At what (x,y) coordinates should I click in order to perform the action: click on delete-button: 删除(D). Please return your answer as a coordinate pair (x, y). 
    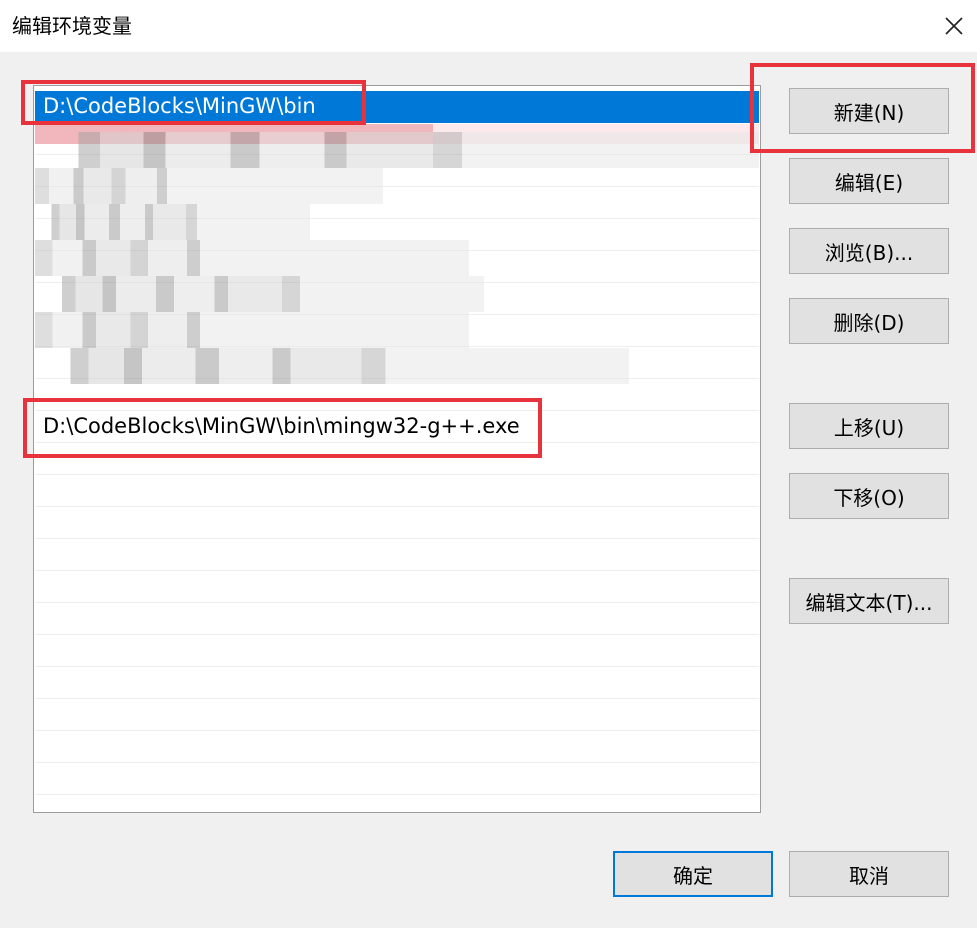
    Looking at the image, I should click on (869, 321).